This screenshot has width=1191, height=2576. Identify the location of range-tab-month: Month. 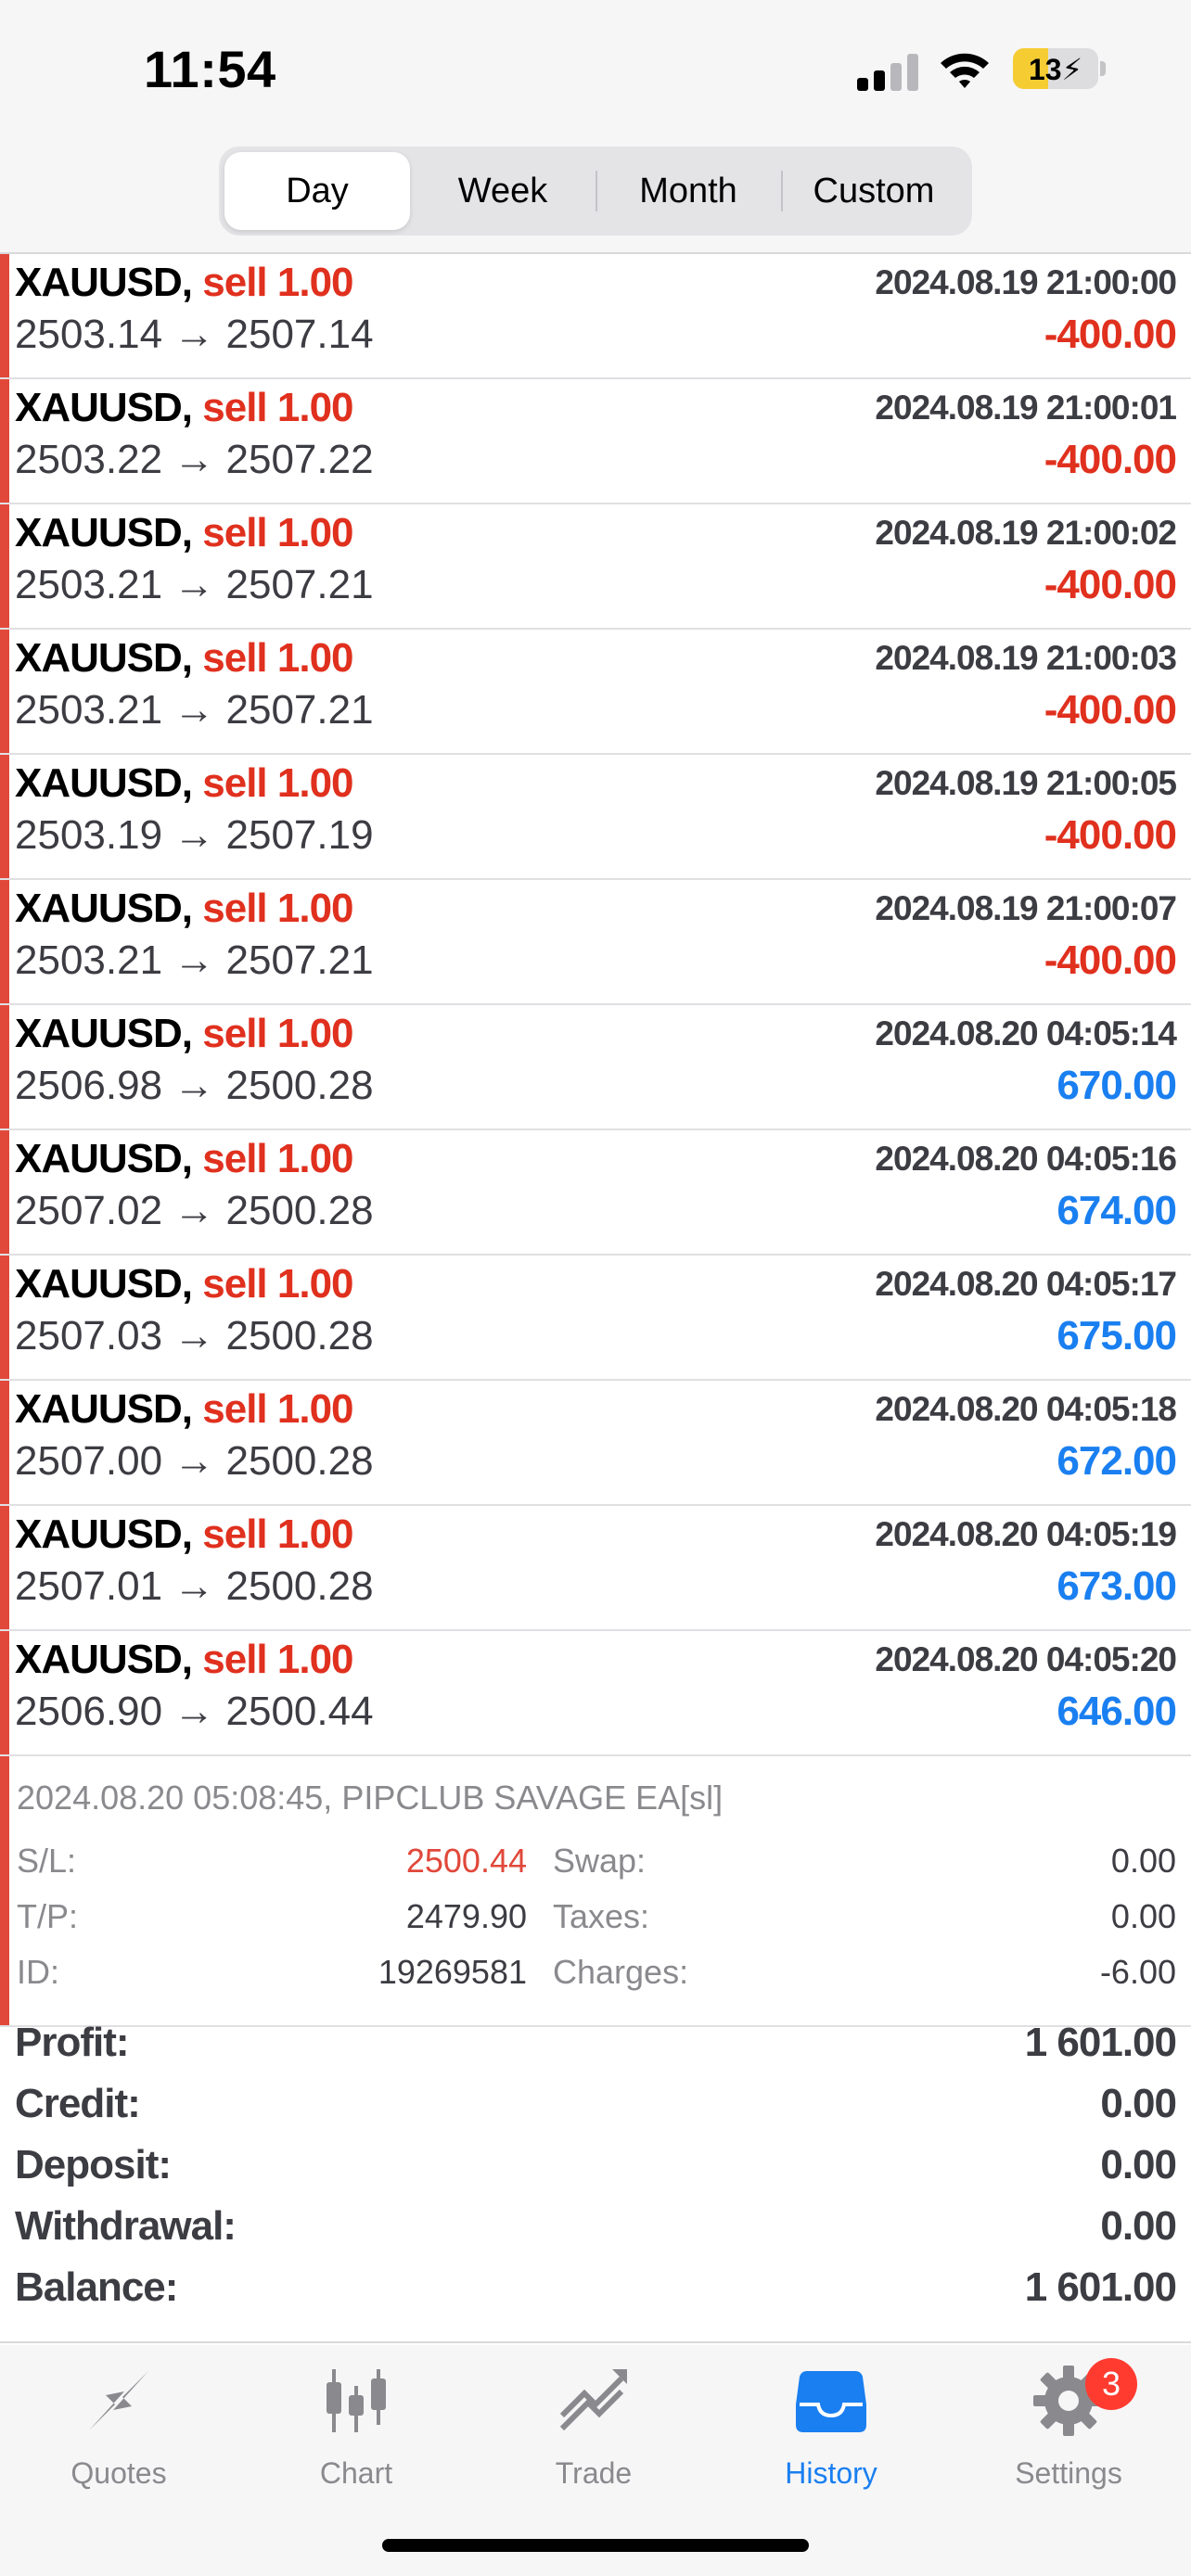
(688, 191).